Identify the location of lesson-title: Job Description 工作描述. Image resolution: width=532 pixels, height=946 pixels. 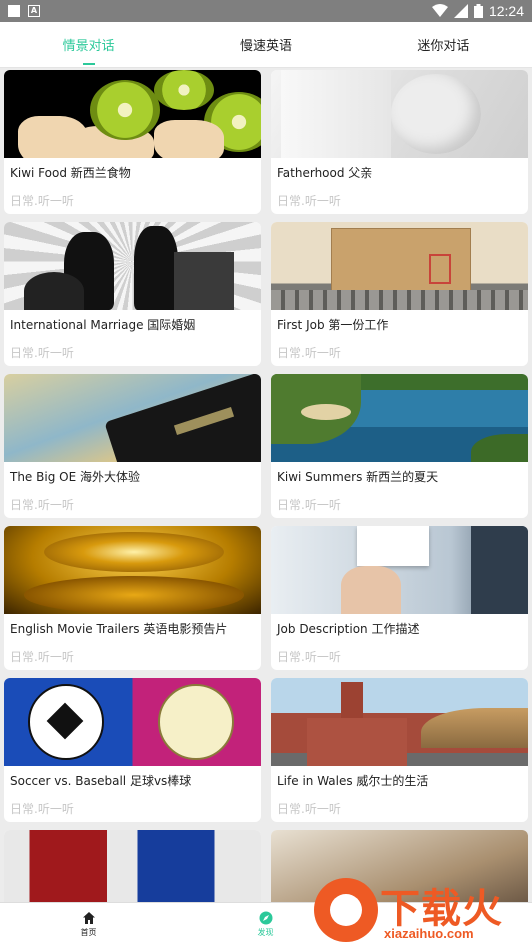
(348, 629).